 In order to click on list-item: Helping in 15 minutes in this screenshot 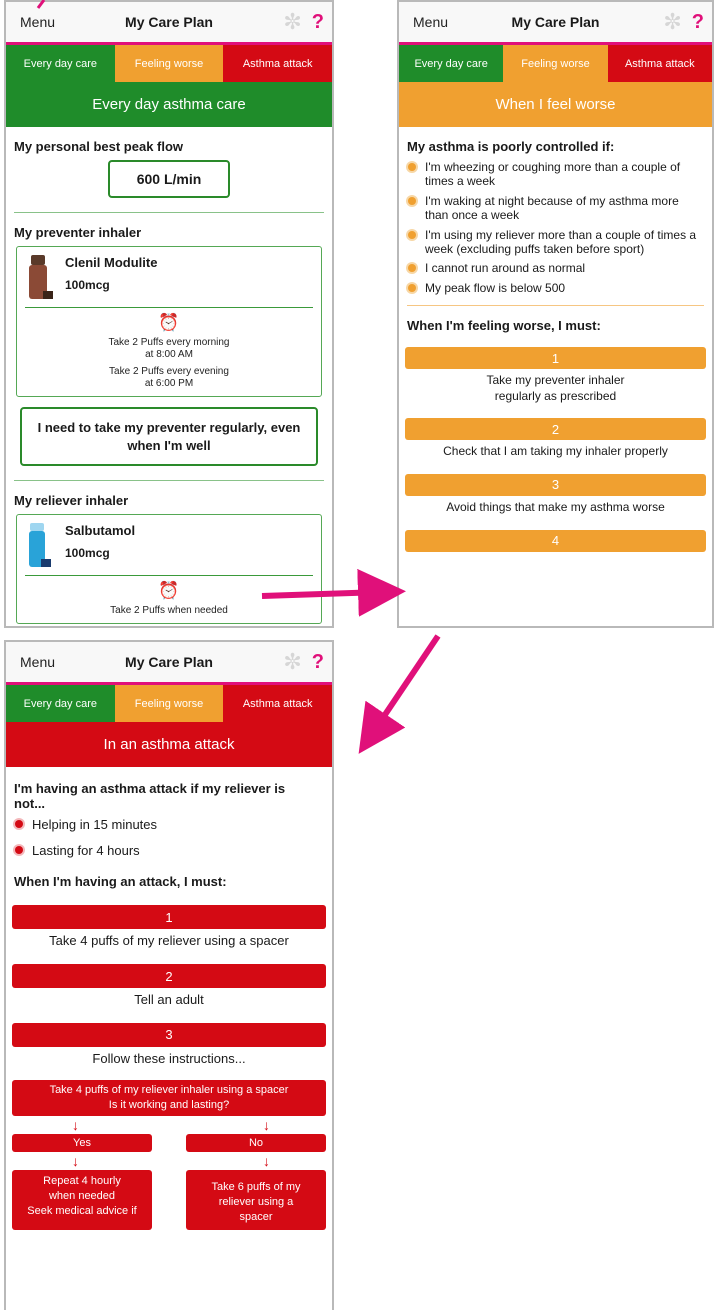, I will do `click(169, 825)`.